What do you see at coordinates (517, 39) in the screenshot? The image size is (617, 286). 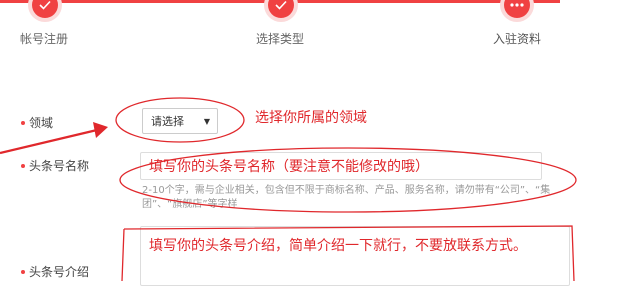 I see `step-3-label: 入驻资料` at bounding box center [517, 39].